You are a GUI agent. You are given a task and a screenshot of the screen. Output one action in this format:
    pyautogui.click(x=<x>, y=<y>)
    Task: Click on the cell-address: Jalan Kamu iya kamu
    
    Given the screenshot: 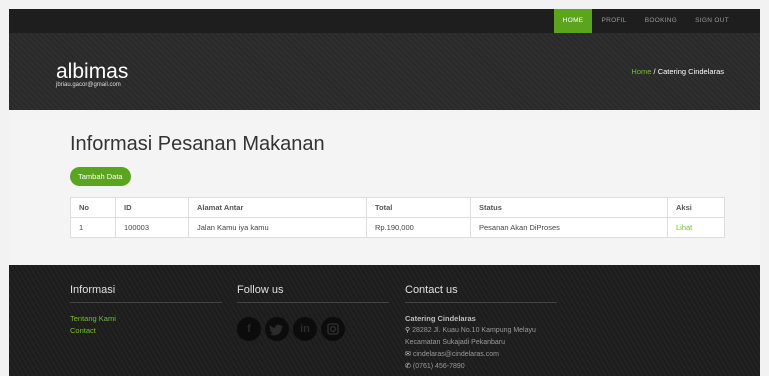 What is the action you would take?
    pyautogui.click(x=277, y=227)
    